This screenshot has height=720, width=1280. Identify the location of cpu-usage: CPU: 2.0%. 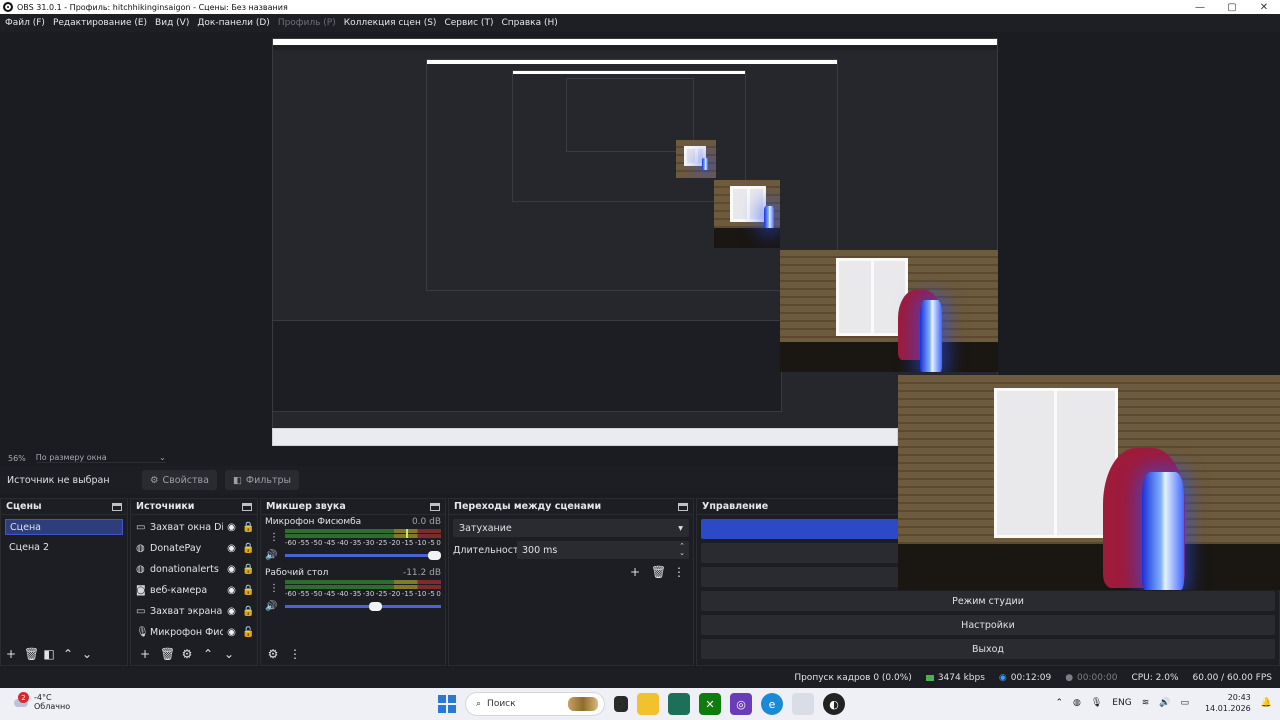
(1155, 678).